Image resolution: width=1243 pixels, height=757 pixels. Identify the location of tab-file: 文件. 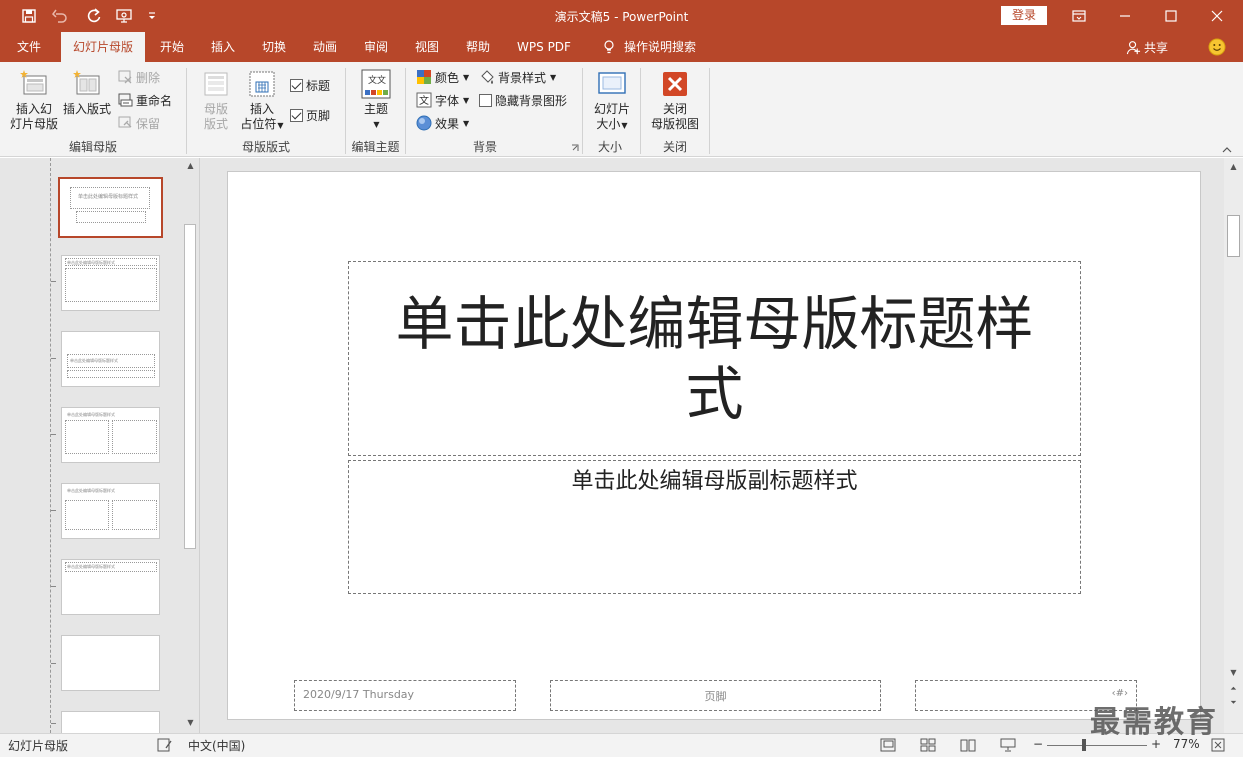
(29, 47).